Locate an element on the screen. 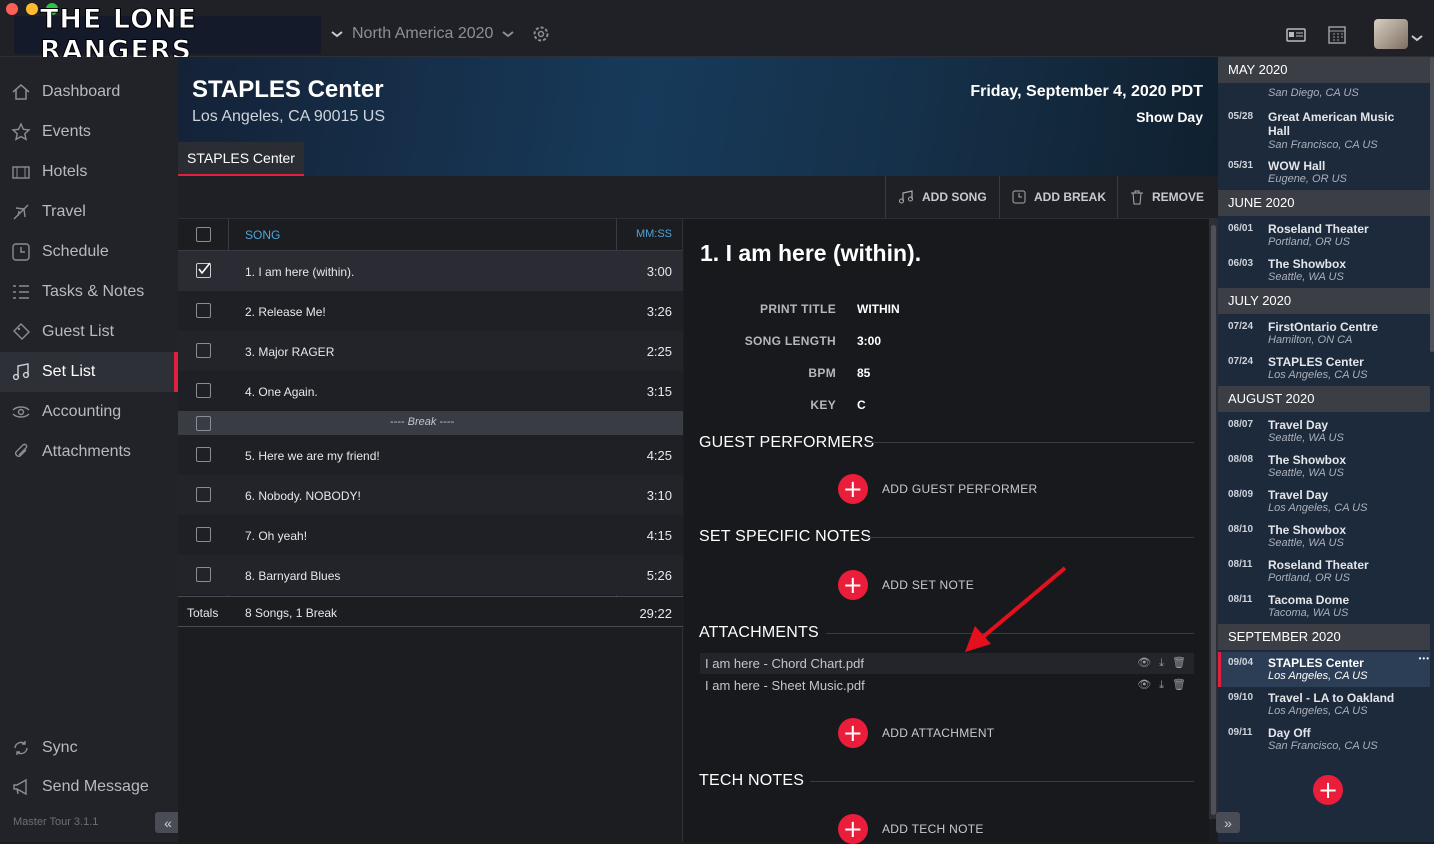  attachment-name: I am here - Chord Chart.pdf is located at coordinates (784, 663).